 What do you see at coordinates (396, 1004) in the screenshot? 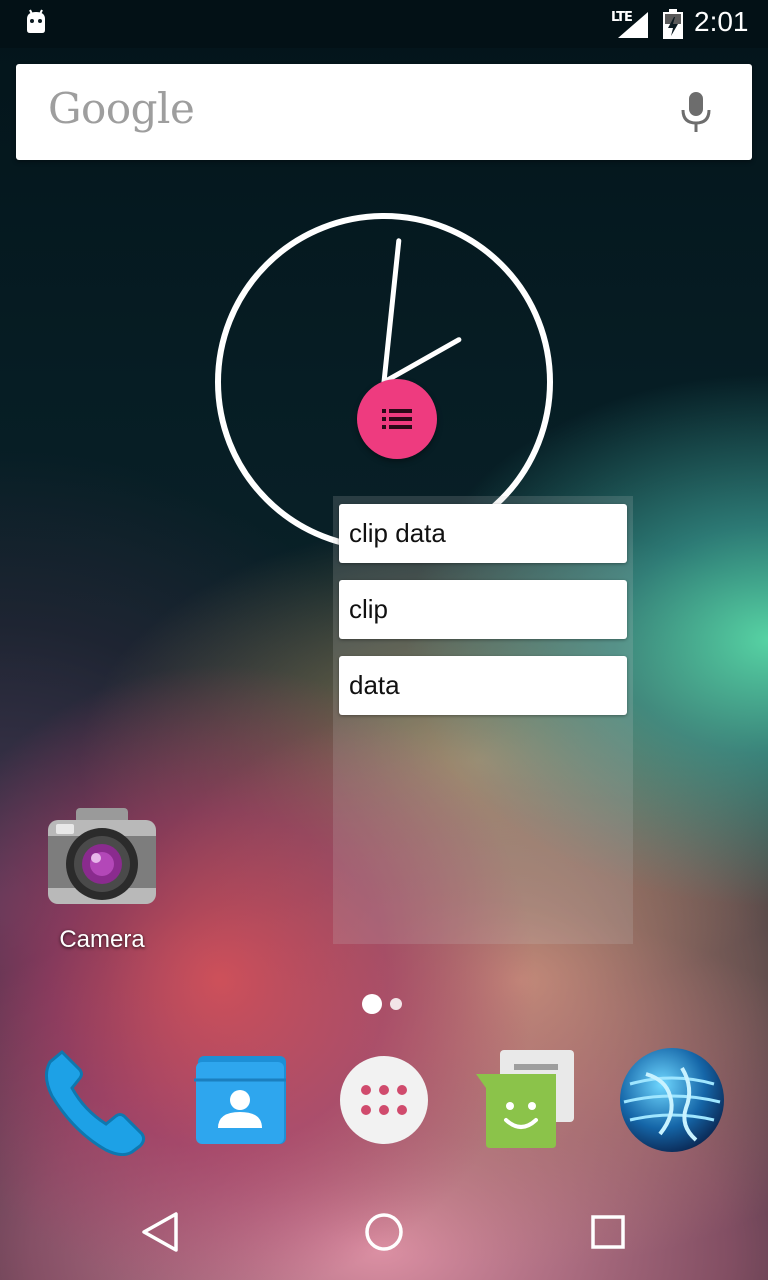
I see `page-dot` at bounding box center [396, 1004].